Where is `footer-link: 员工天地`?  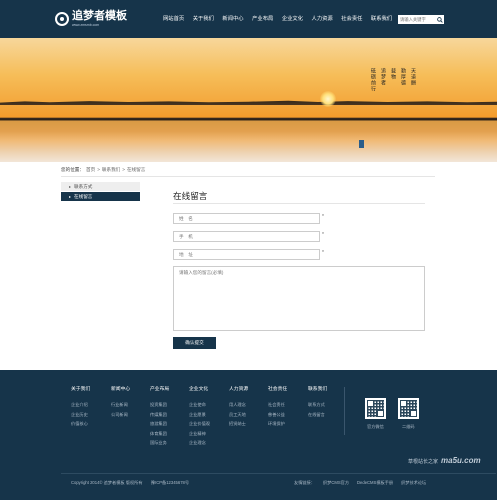 footer-link: 员工天地 is located at coordinates (249, 415).